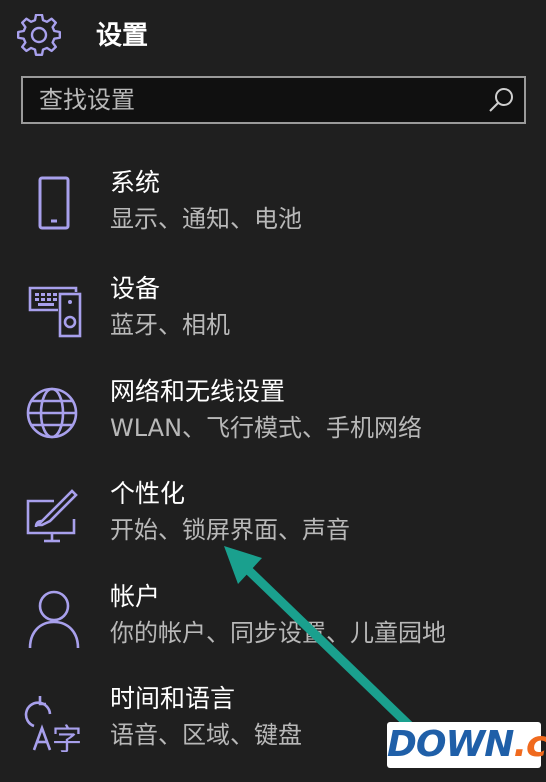 This screenshot has height=782, width=546. What do you see at coordinates (135, 596) in the screenshot?
I see `item-name: 帐户` at bounding box center [135, 596].